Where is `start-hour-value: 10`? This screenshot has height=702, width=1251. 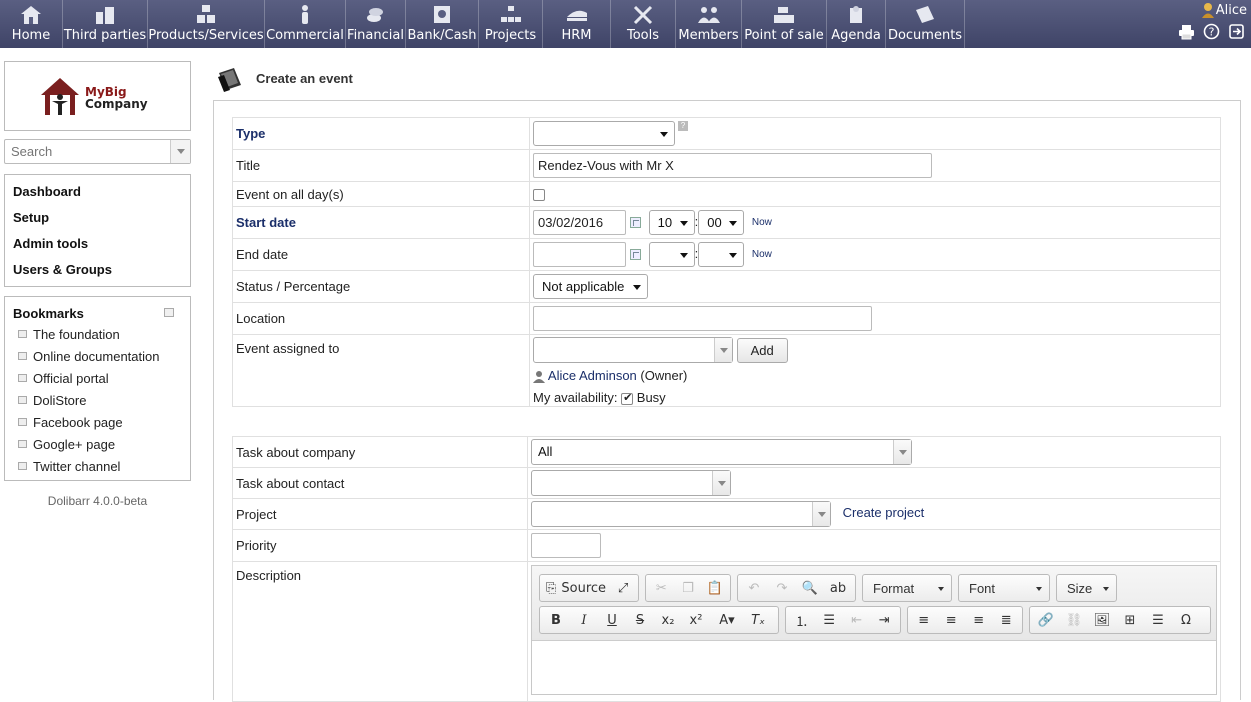
start-hour-value: 10 is located at coordinates (665, 222).